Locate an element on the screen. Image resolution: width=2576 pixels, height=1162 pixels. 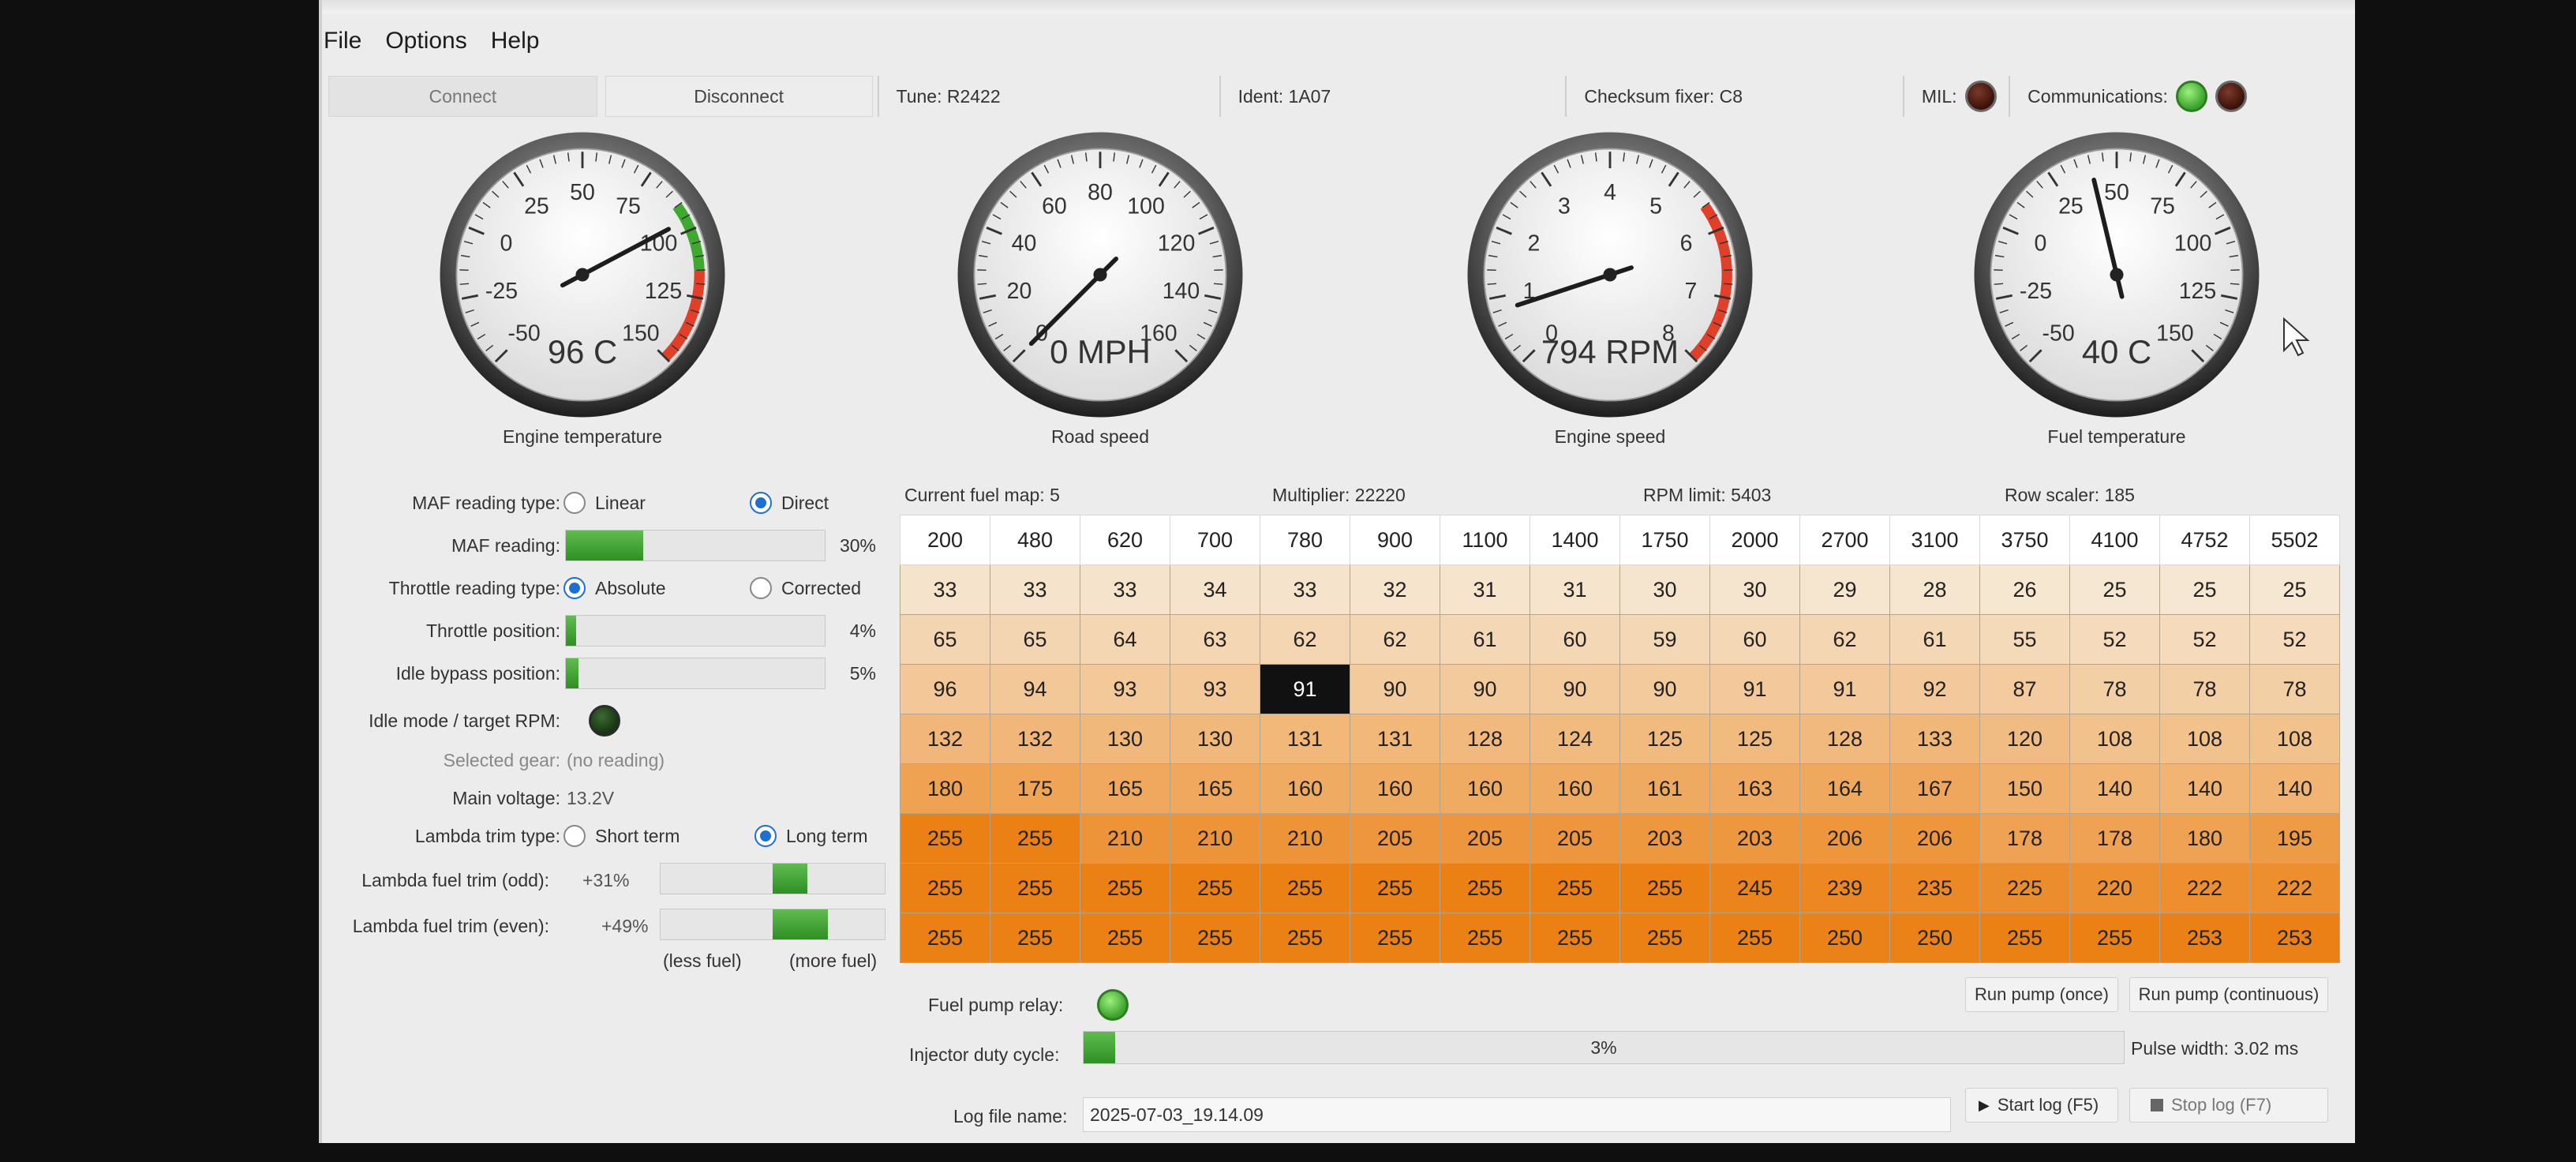
fuel-map-cell: 225 is located at coordinates (2024, 888).